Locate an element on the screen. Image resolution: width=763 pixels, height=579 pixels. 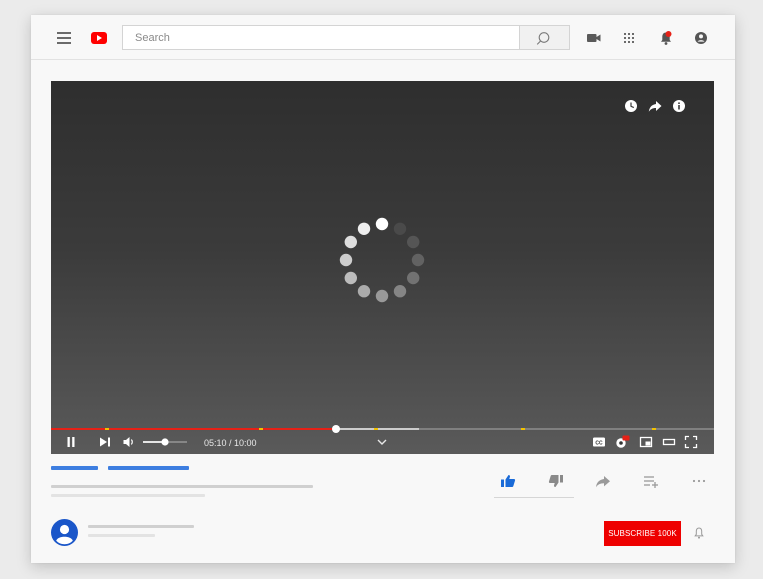
more-icon is located at coordinates (699, 481).